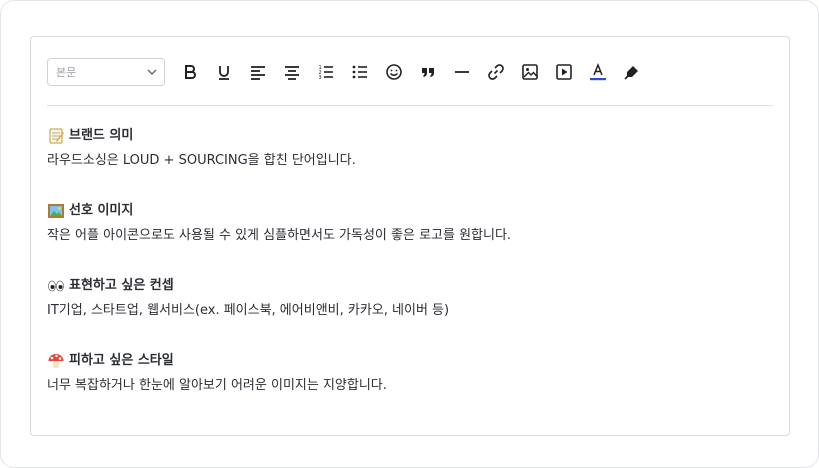  Describe the element at coordinates (201, 160) in the screenshot. I see `section-body: 라우드소싱은 LOUD + SOURCING을 합친 단어입니다.` at that location.